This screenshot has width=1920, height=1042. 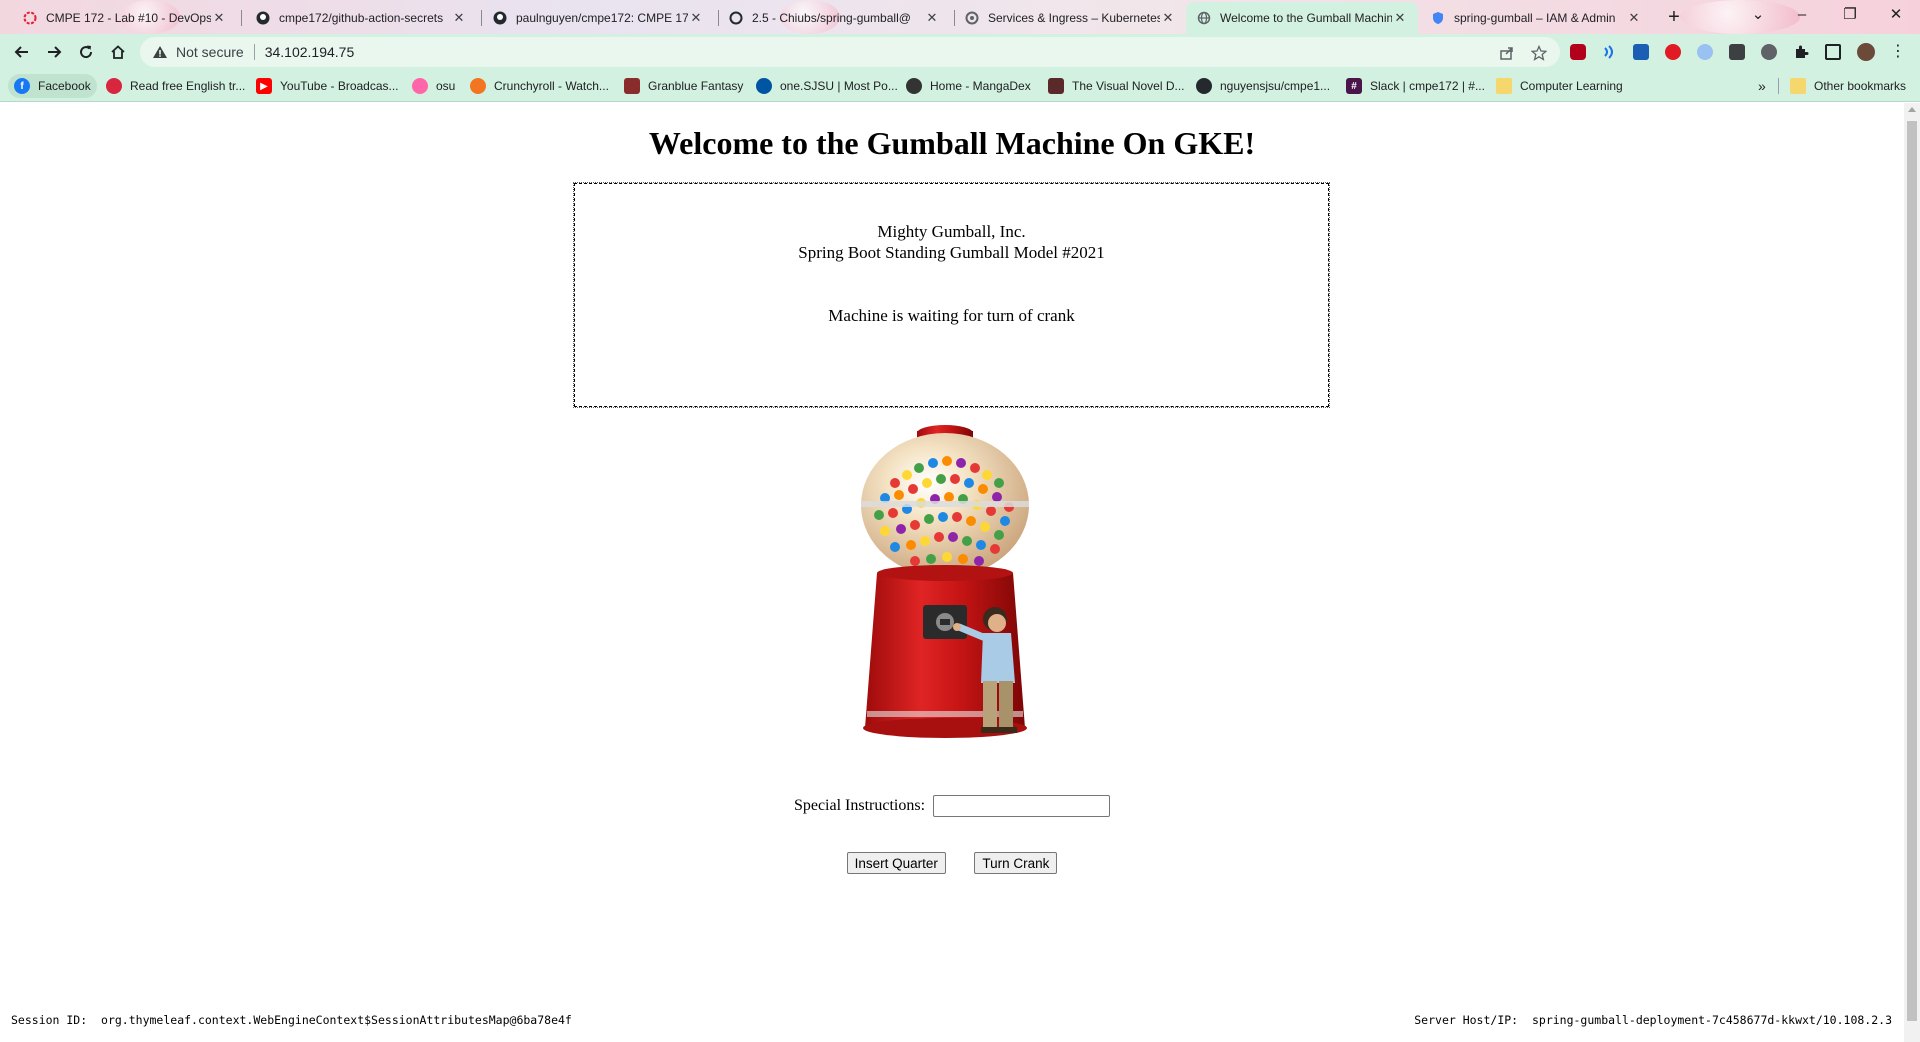 What do you see at coordinates (764, 86) in the screenshot?
I see `sjsu-icon` at bounding box center [764, 86].